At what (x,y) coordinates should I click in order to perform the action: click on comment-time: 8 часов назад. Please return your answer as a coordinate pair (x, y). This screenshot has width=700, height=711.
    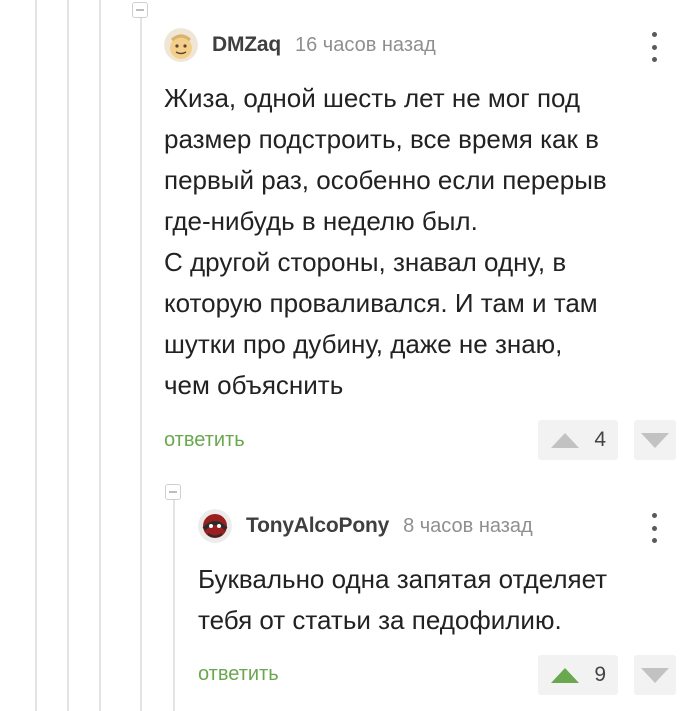
    Looking at the image, I should click on (468, 525).